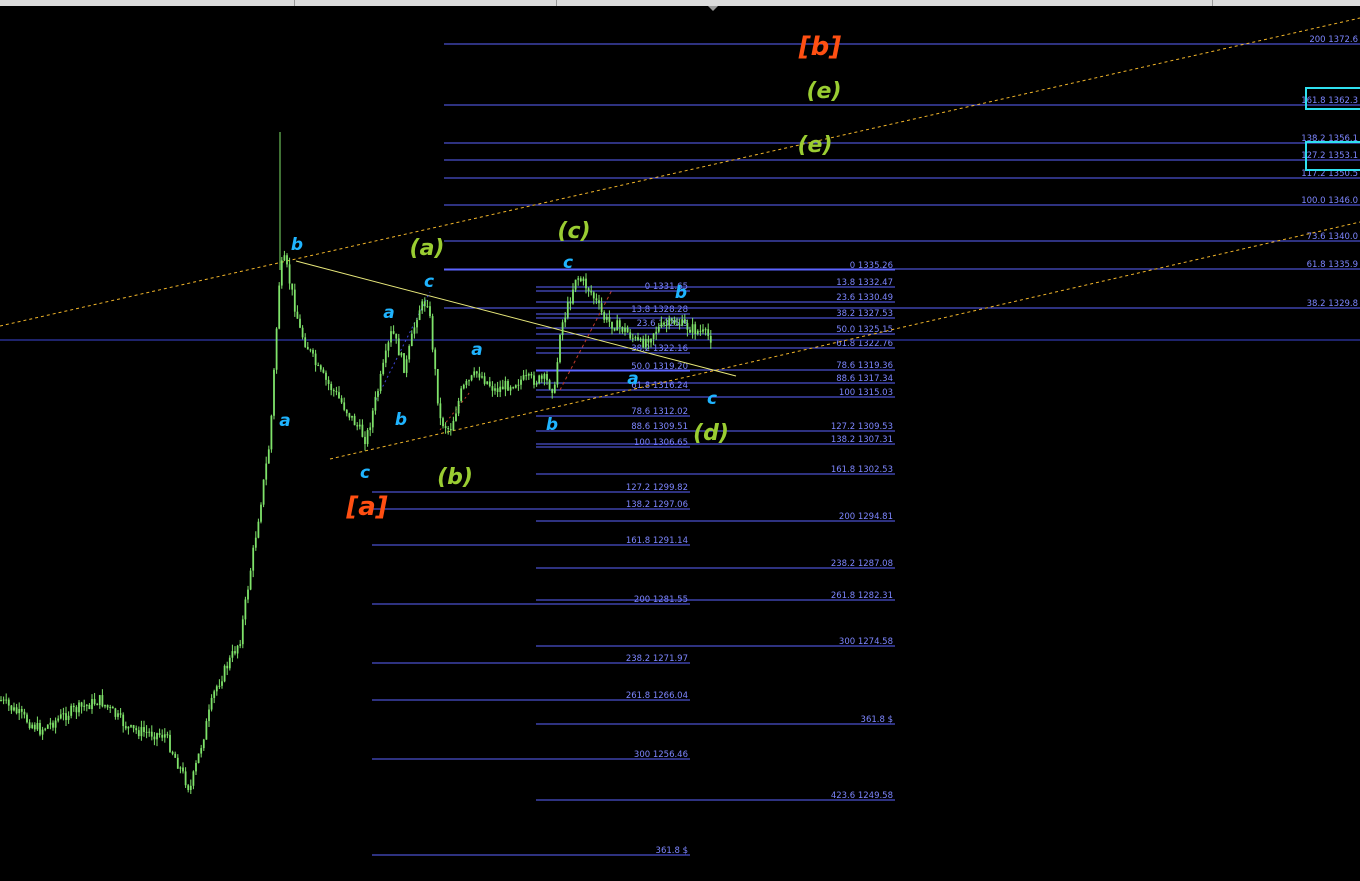 Image resolution: width=1360 pixels, height=881 pixels. I want to click on fib-level-label: 161.8 1291.14, so click(657, 541).